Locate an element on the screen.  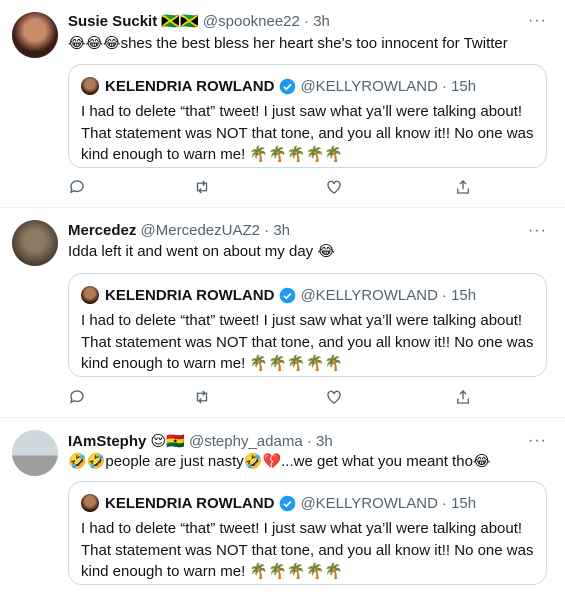
tweet-header: Susie Suckit 🇯🇲🇯🇲 @spooknee22 · 3h is located at coordinates (199, 21).